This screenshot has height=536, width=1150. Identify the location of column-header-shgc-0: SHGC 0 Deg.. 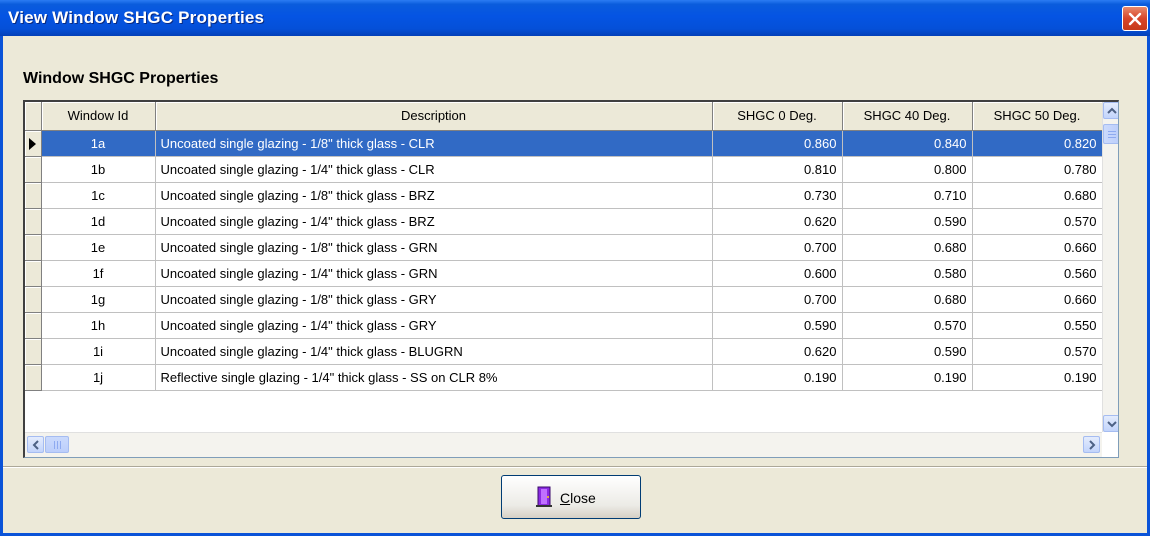
(777, 116).